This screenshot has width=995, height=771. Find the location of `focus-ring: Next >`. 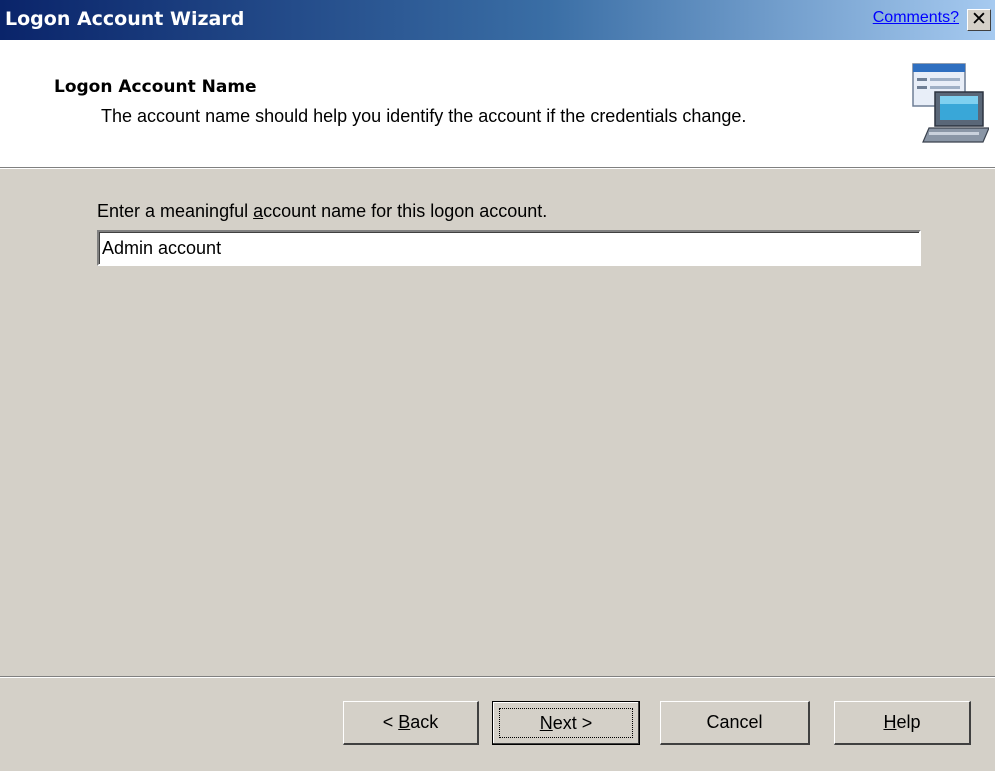

focus-ring: Next > is located at coordinates (566, 723).